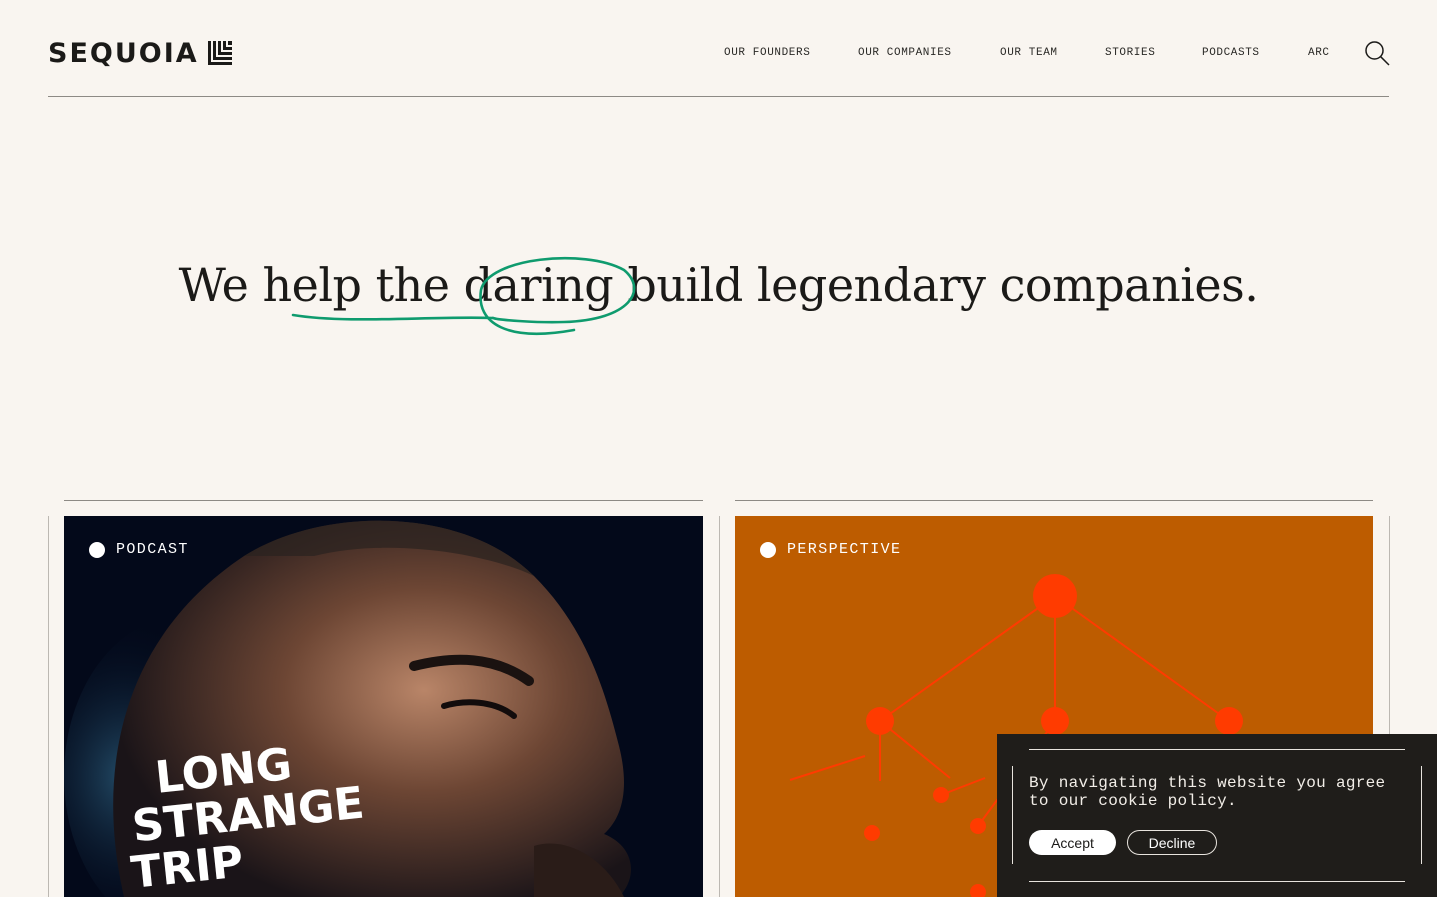  What do you see at coordinates (1319, 54) in the screenshot?
I see `nav-arc: ARC` at bounding box center [1319, 54].